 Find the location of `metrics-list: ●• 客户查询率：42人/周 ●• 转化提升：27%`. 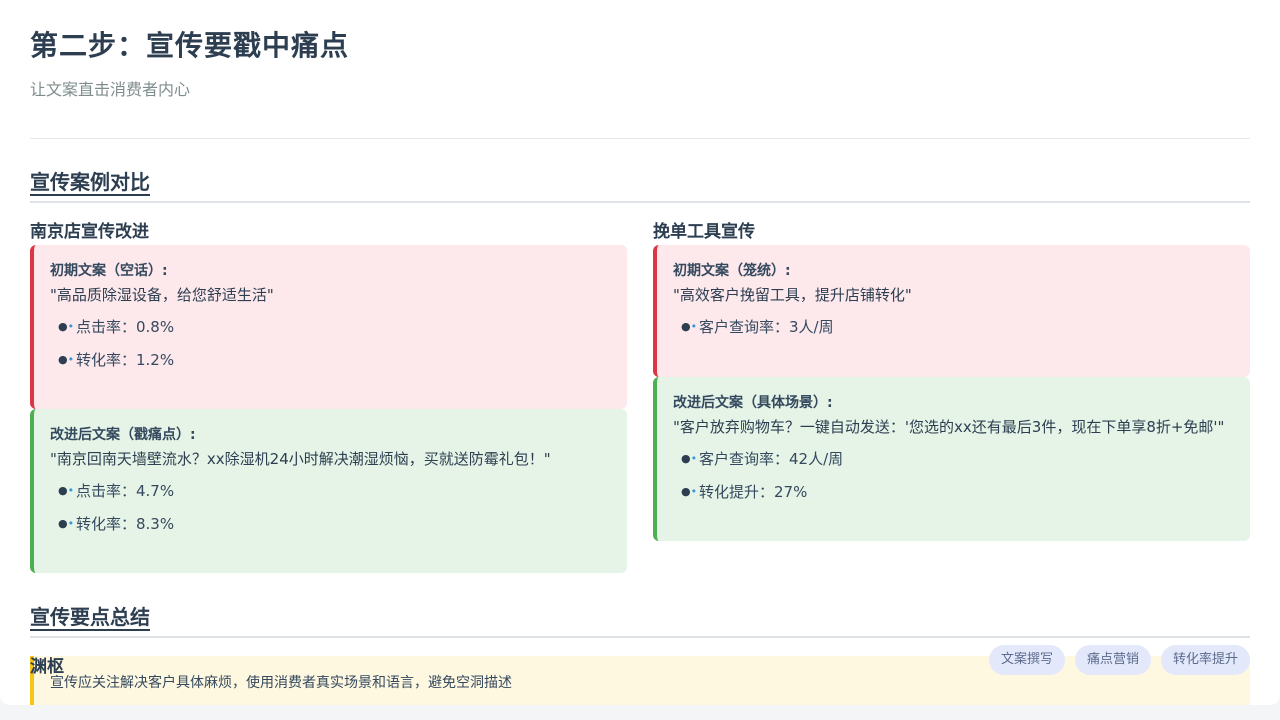

metrics-list: ●• 客户查询率：42人/周 ●• 转化提升：27% is located at coordinates (953, 481).